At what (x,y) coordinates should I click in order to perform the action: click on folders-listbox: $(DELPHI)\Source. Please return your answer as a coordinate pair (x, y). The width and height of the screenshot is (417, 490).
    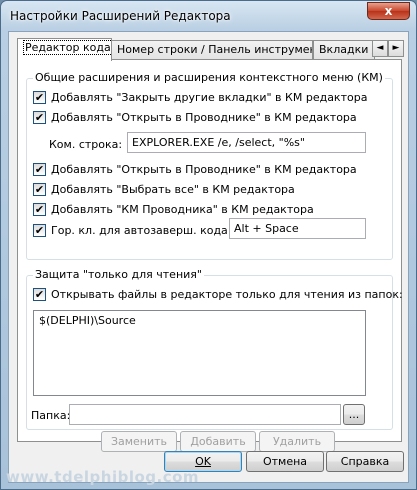
    Looking at the image, I should click on (199, 353).